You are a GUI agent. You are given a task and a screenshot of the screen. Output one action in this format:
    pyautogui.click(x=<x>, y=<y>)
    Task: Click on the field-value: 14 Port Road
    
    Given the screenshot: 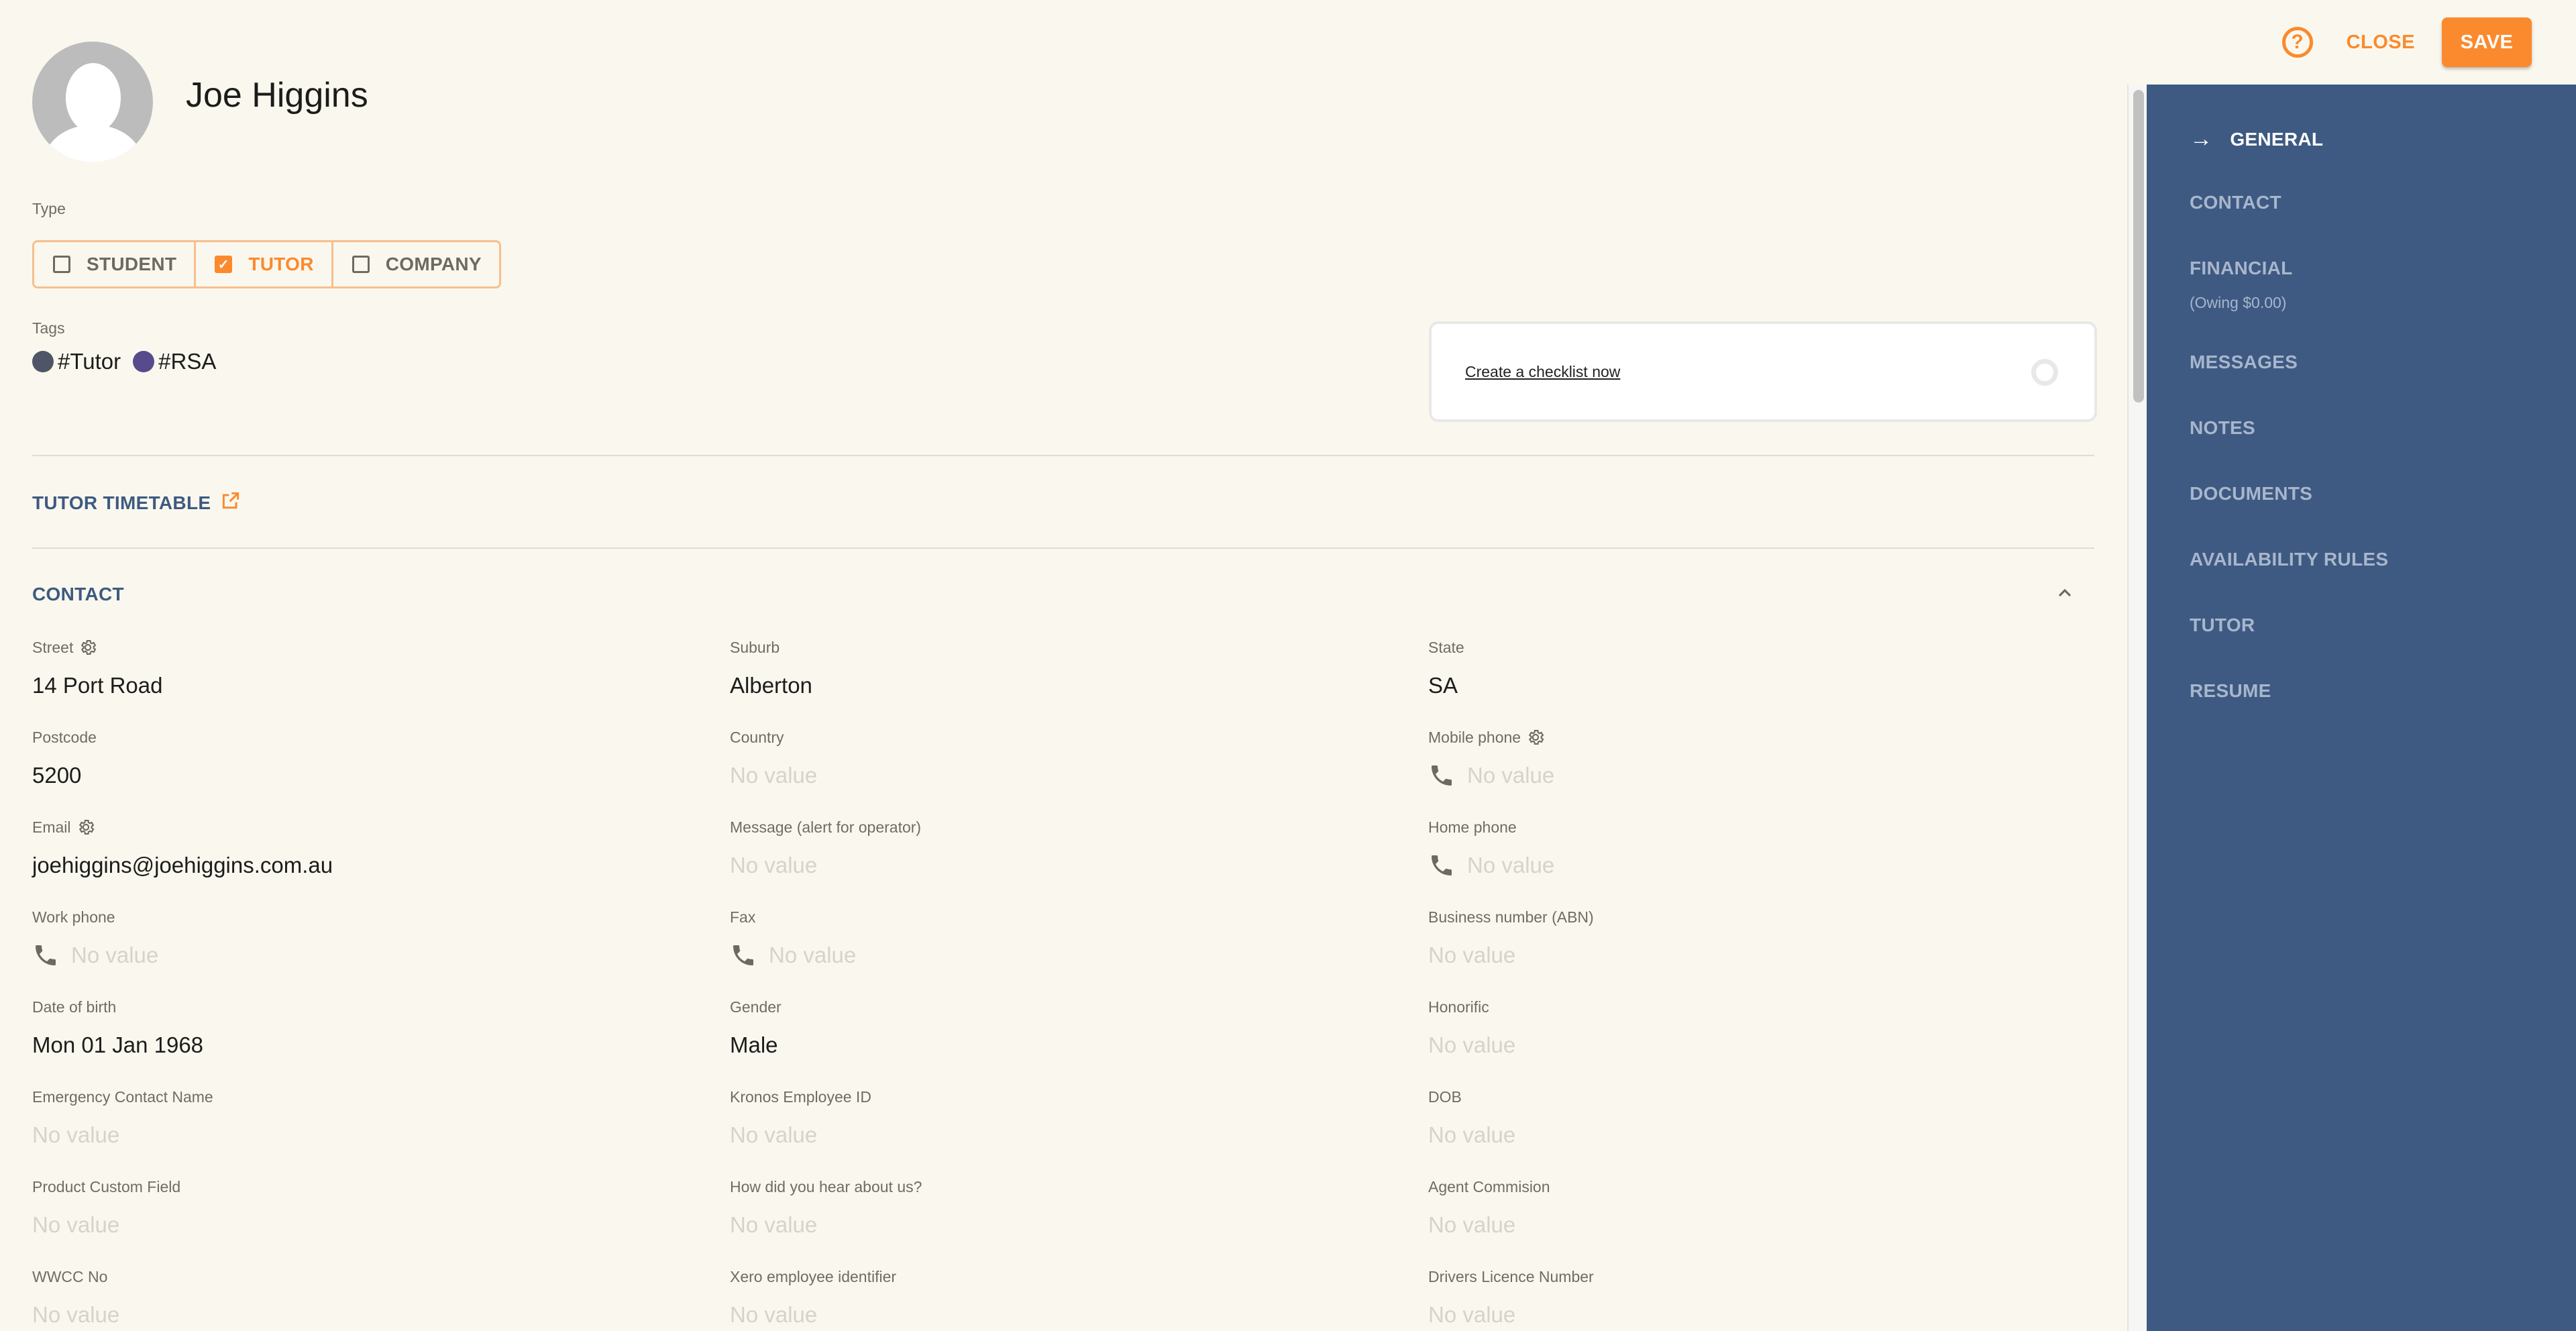 What is the action you would take?
    pyautogui.click(x=367, y=685)
    